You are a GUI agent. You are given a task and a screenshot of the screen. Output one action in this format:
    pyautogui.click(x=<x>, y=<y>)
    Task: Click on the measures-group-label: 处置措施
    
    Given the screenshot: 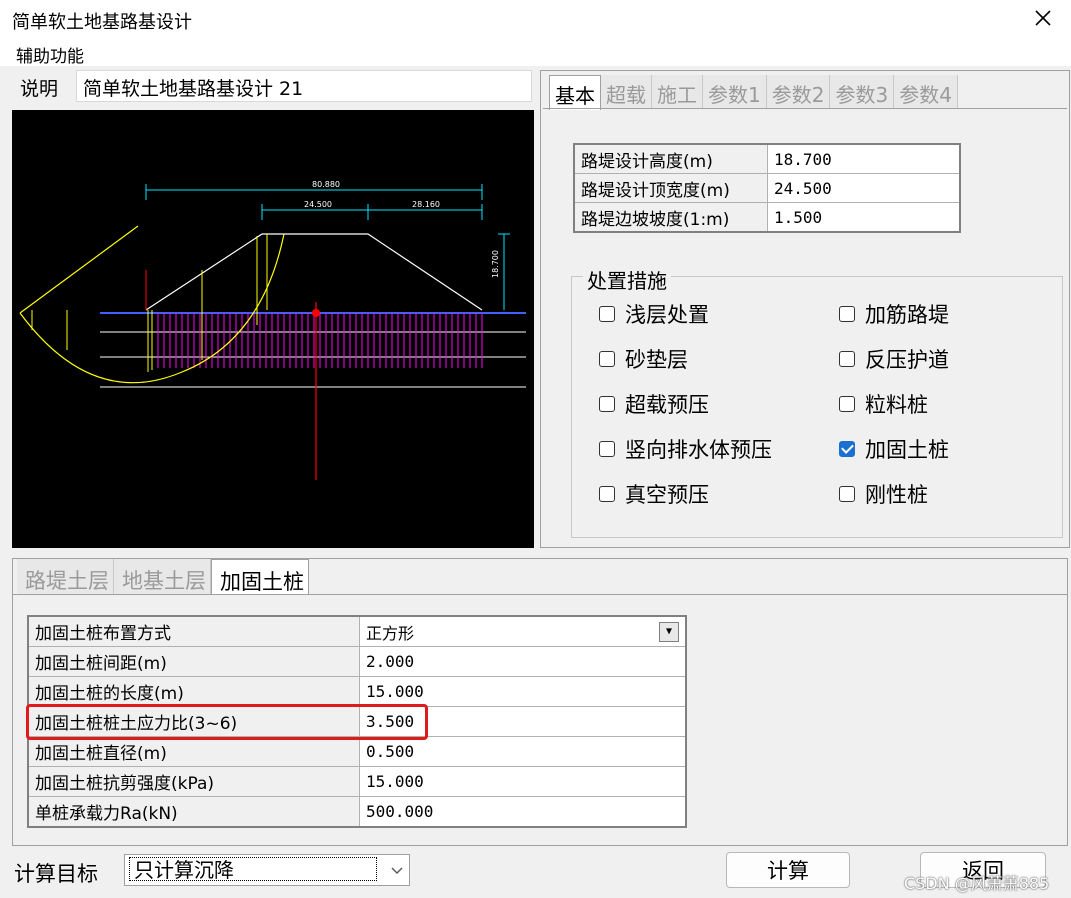 What is the action you would take?
    pyautogui.click(x=627, y=279)
    